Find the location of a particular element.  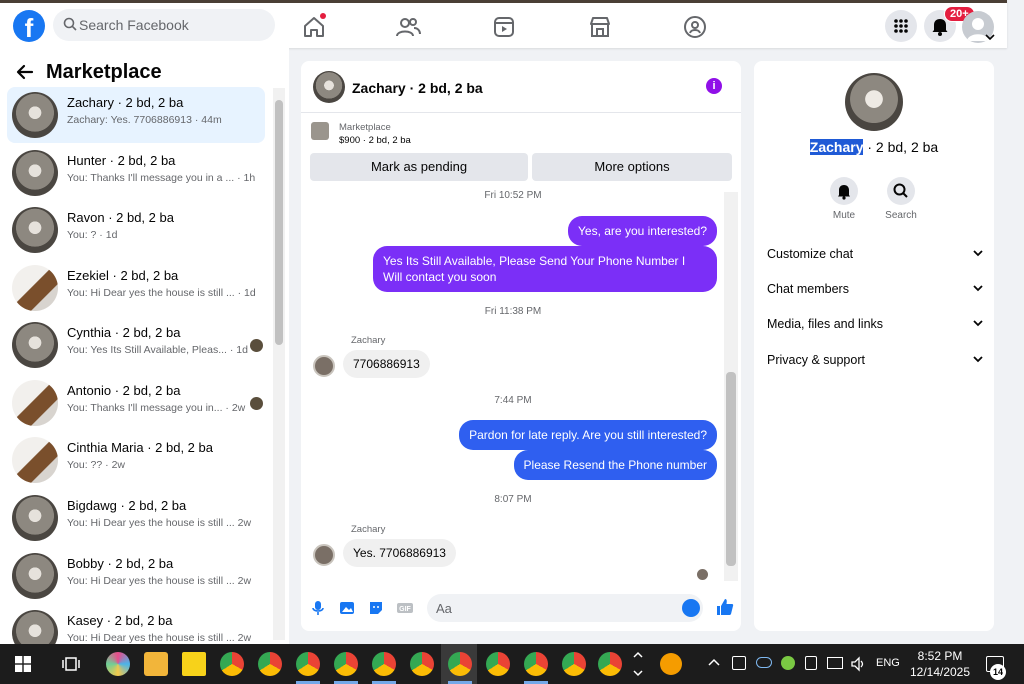

windows-start-icon is located at coordinates (23, 664).